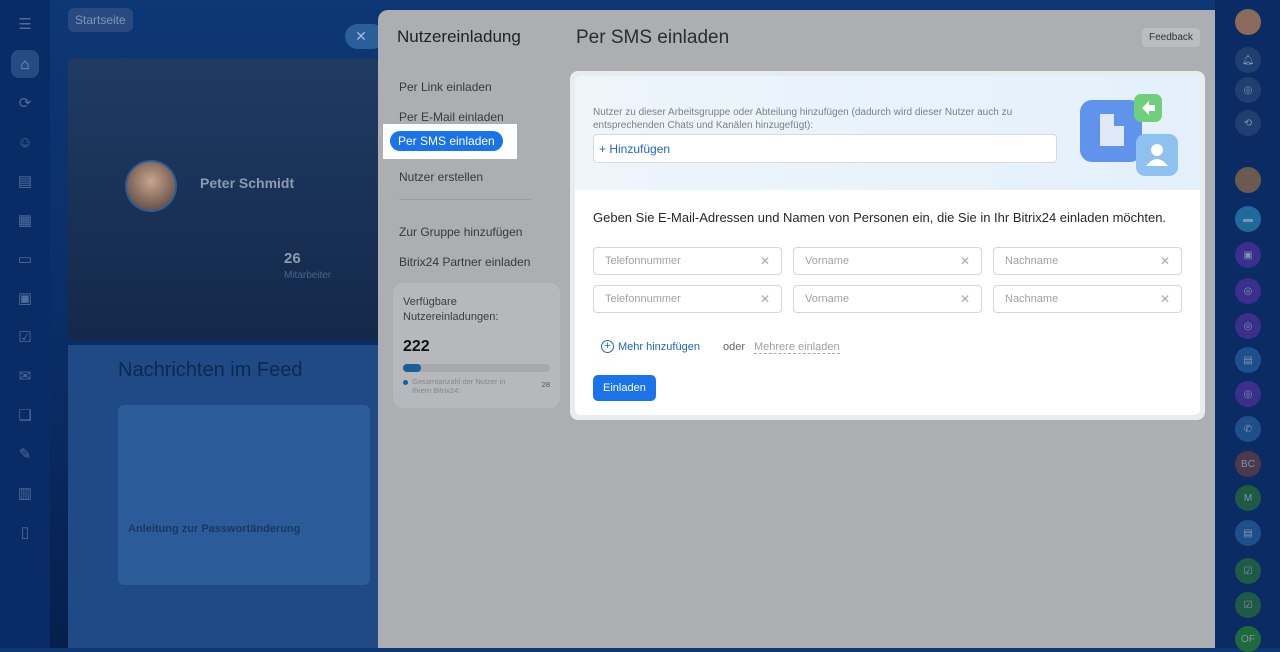  What do you see at coordinates (25, 376) in the screenshot?
I see `mail-icon: ✉` at bounding box center [25, 376].